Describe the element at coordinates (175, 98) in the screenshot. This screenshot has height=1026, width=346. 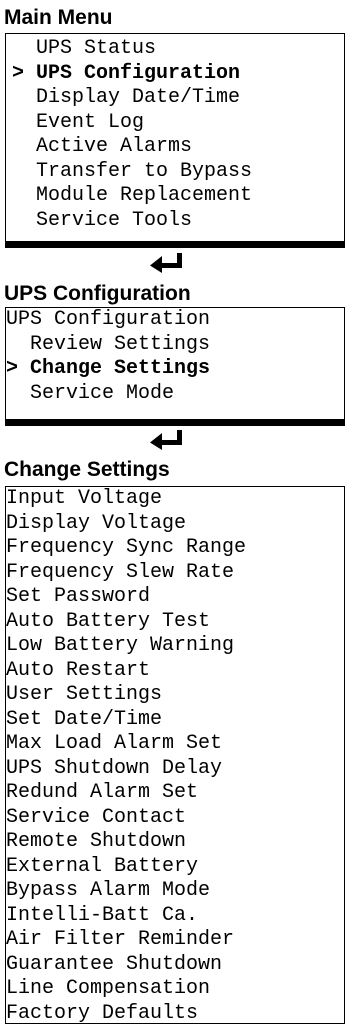
I see `main-menu-item-display-date-time: Display Date/Time` at that location.